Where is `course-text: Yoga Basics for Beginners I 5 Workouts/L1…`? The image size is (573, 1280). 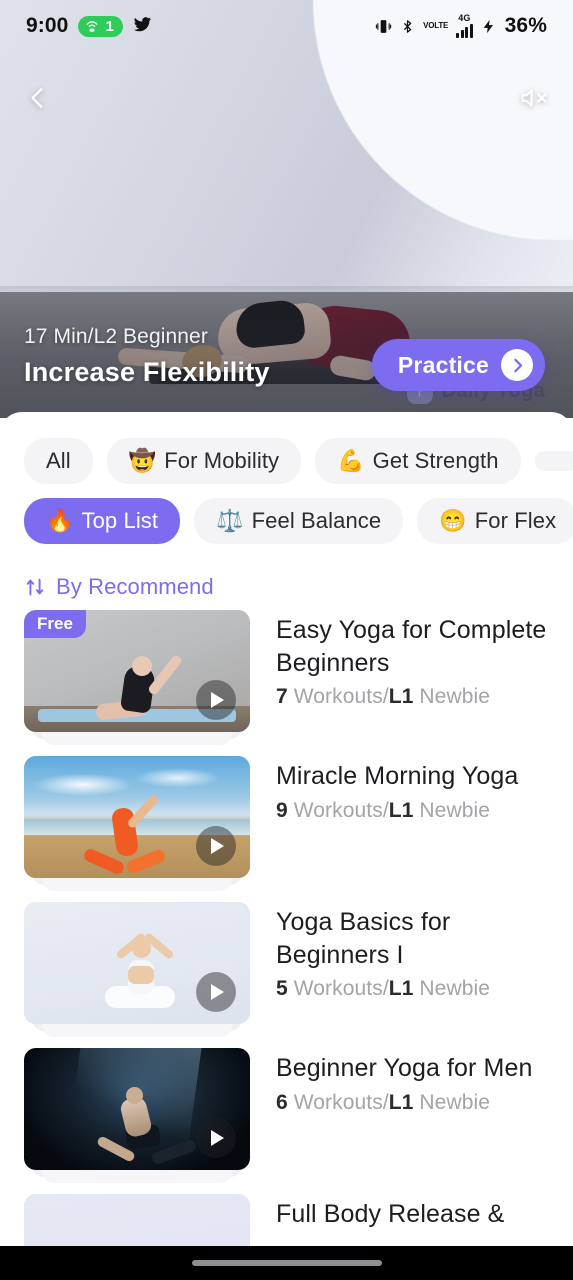
course-text: Yoga Basics for Beginners I 5 Workouts/L1… is located at coordinates (412, 951).